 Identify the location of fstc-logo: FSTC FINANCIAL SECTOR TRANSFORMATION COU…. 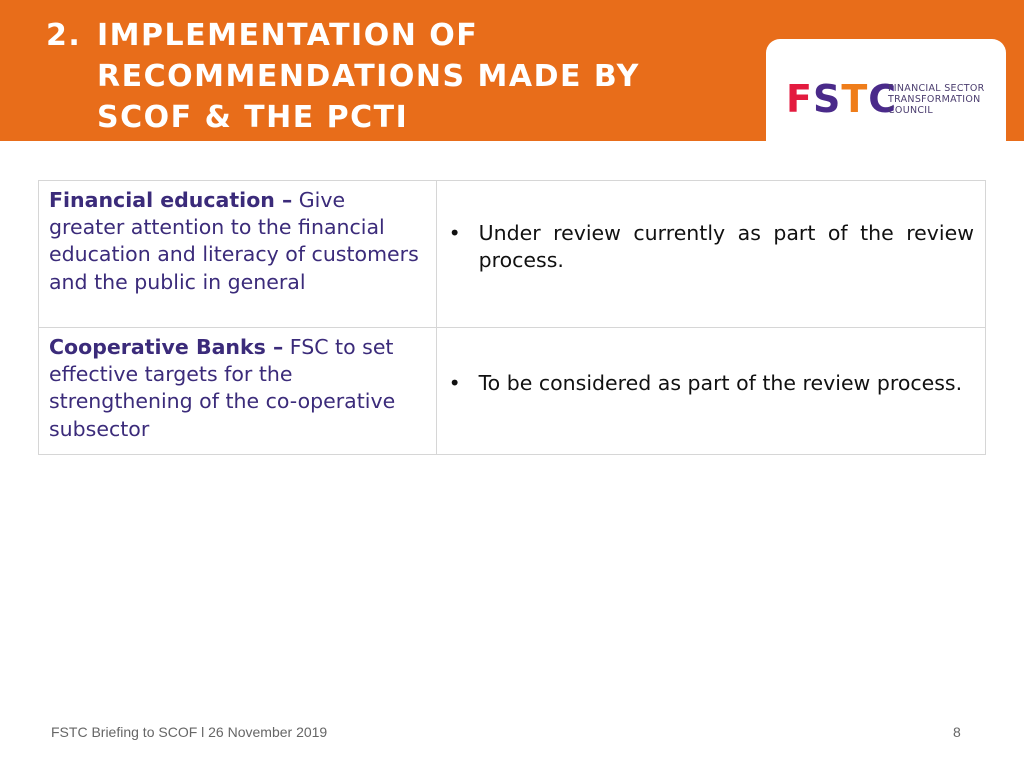
(886, 94).